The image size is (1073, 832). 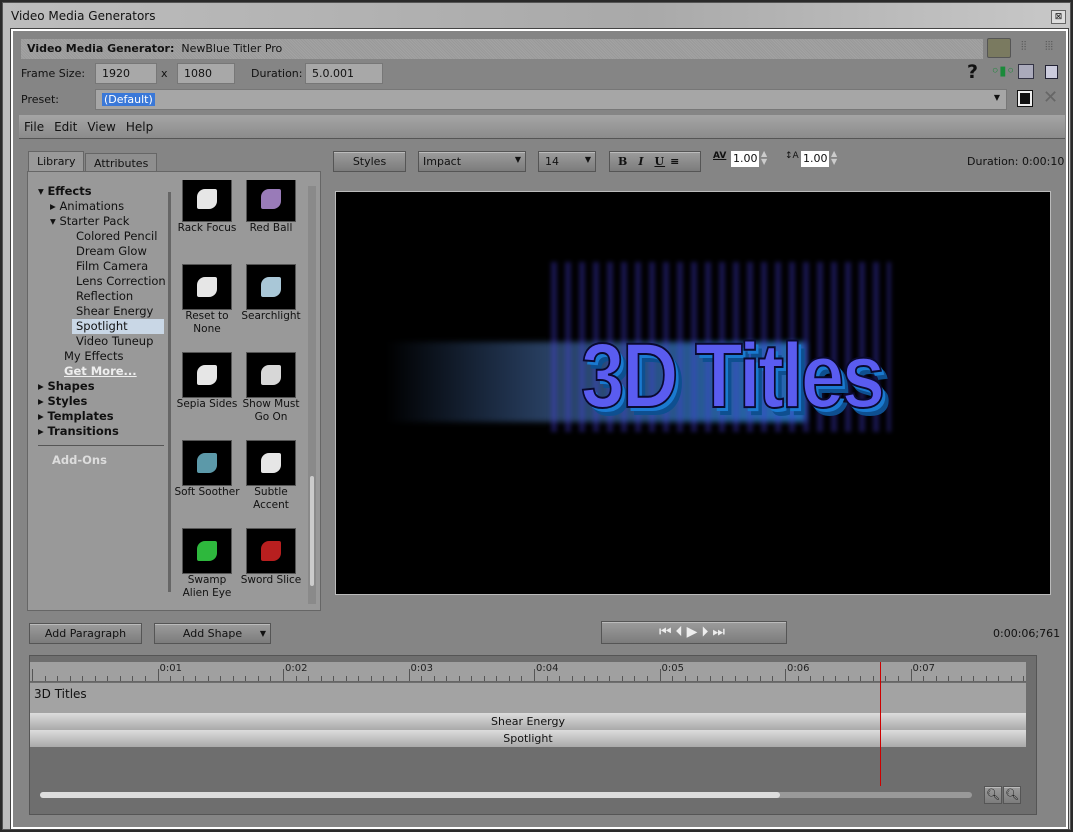 What do you see at coordinates (271, 388) in the screenshot?
I see `effect-thumbnail: Show Must Go On` at bounding box center [271, 388].